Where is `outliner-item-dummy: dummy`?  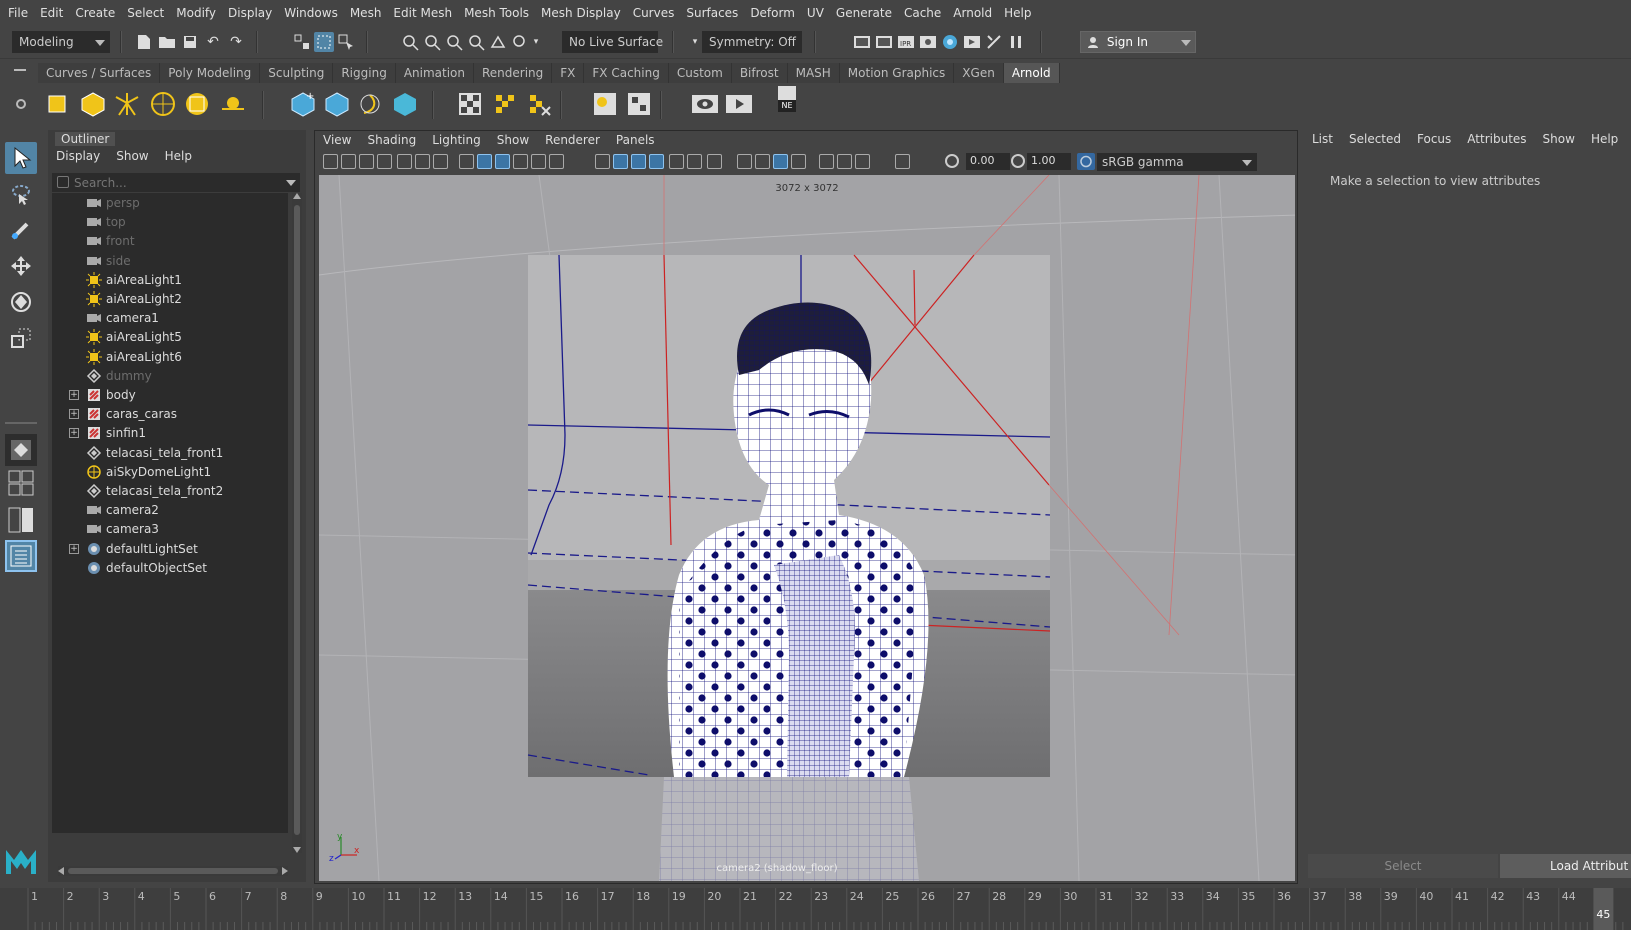
outliner-item-dummy: dummy is located at coordinates (170, 376).